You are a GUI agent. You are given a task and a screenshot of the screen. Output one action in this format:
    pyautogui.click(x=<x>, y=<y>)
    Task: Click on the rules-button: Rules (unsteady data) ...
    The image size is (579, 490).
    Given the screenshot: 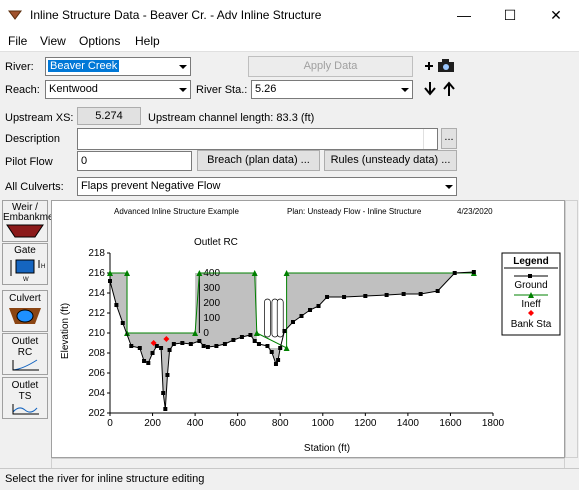 What is the action you would take?
    pyautogui.click(x=390, y=160)
    